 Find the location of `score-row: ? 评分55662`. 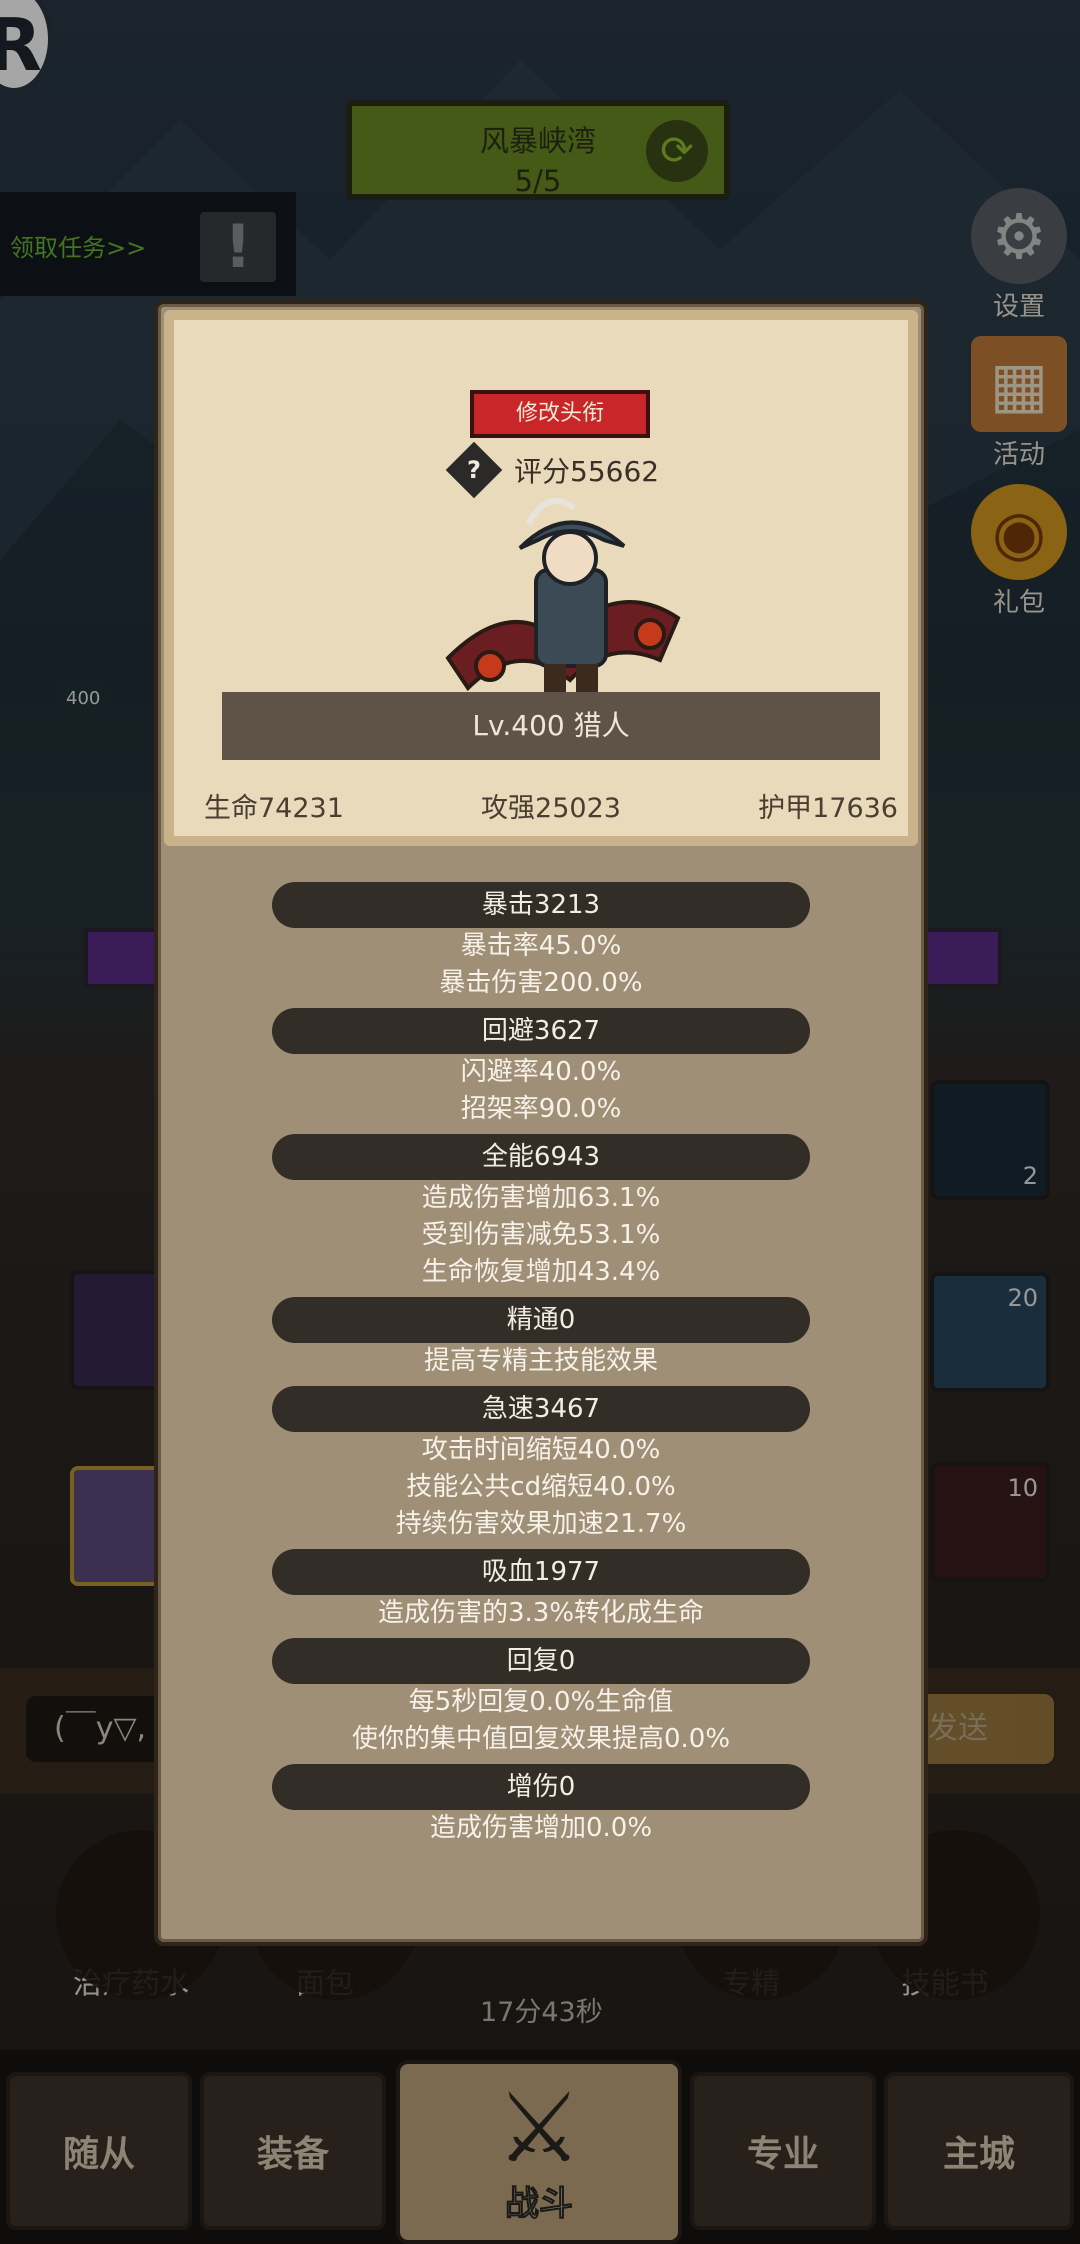

score-row: ? 评分55662 is located at coordinates (552, 470).